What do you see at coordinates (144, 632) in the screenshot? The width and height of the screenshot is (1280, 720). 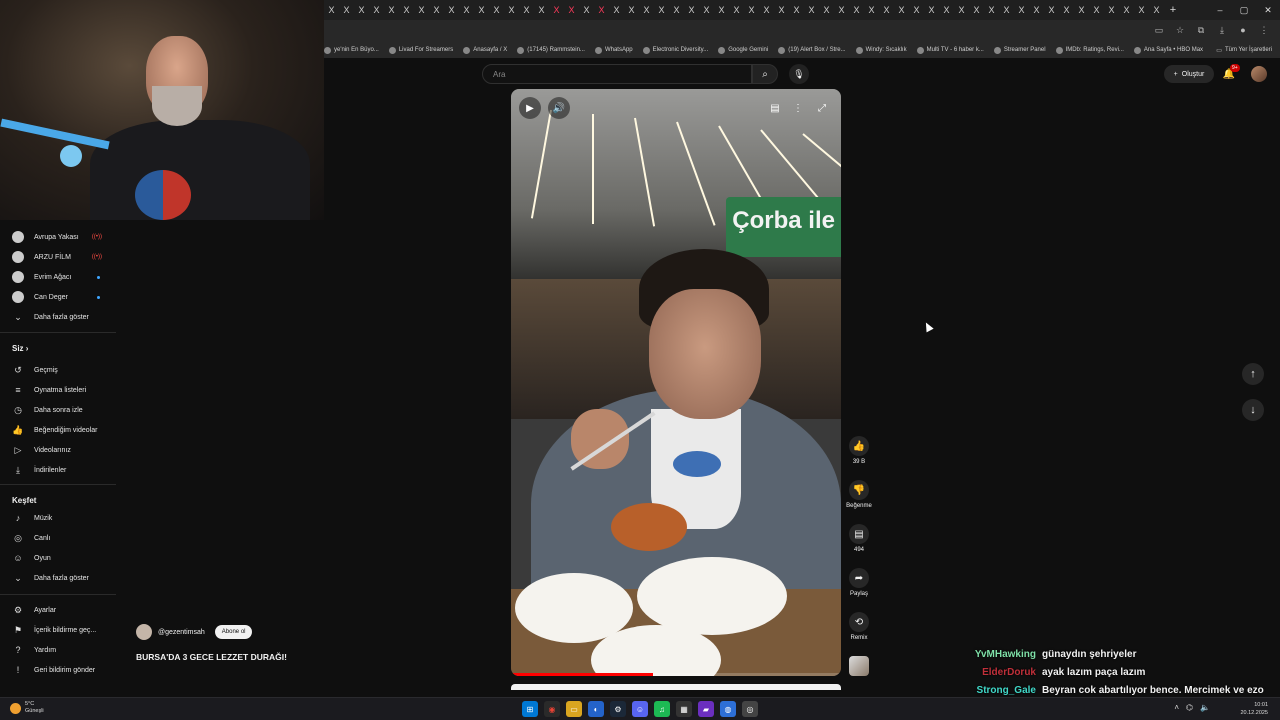 I see `channel-avatar` at bounding box center [144, 632].